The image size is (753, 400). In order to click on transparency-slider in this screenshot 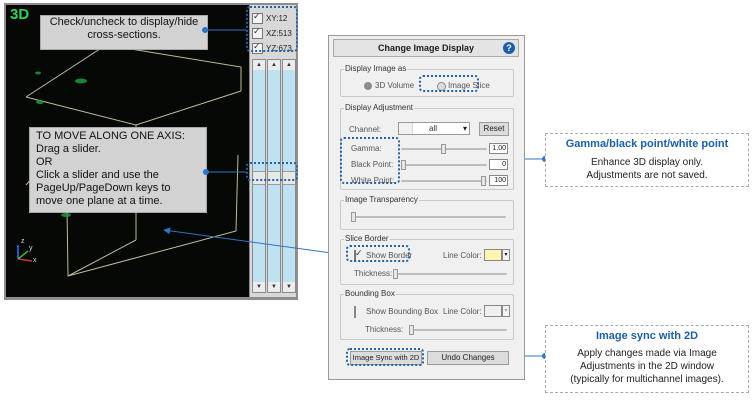, I will do `click(428, 217)`.